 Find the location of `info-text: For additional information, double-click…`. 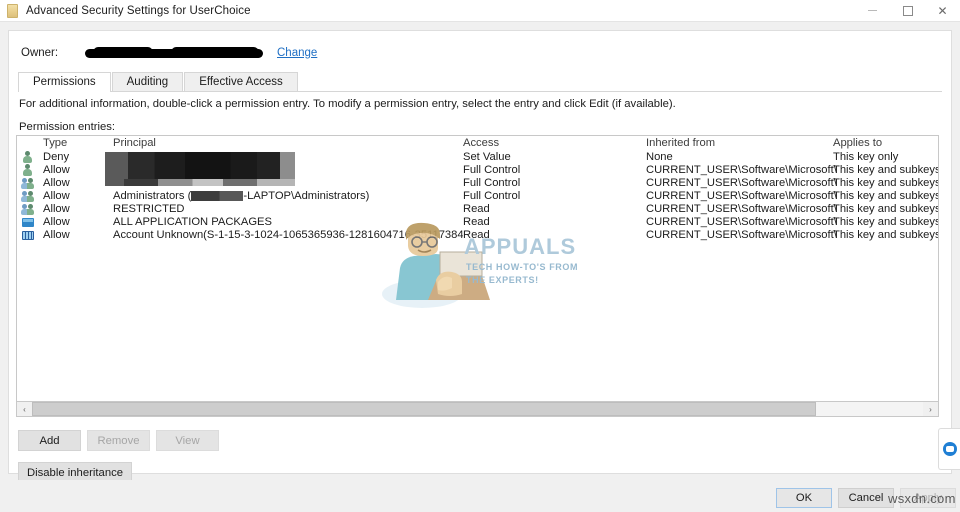

info-text: For additional information, double-click… is located at coordinates (347, 104).